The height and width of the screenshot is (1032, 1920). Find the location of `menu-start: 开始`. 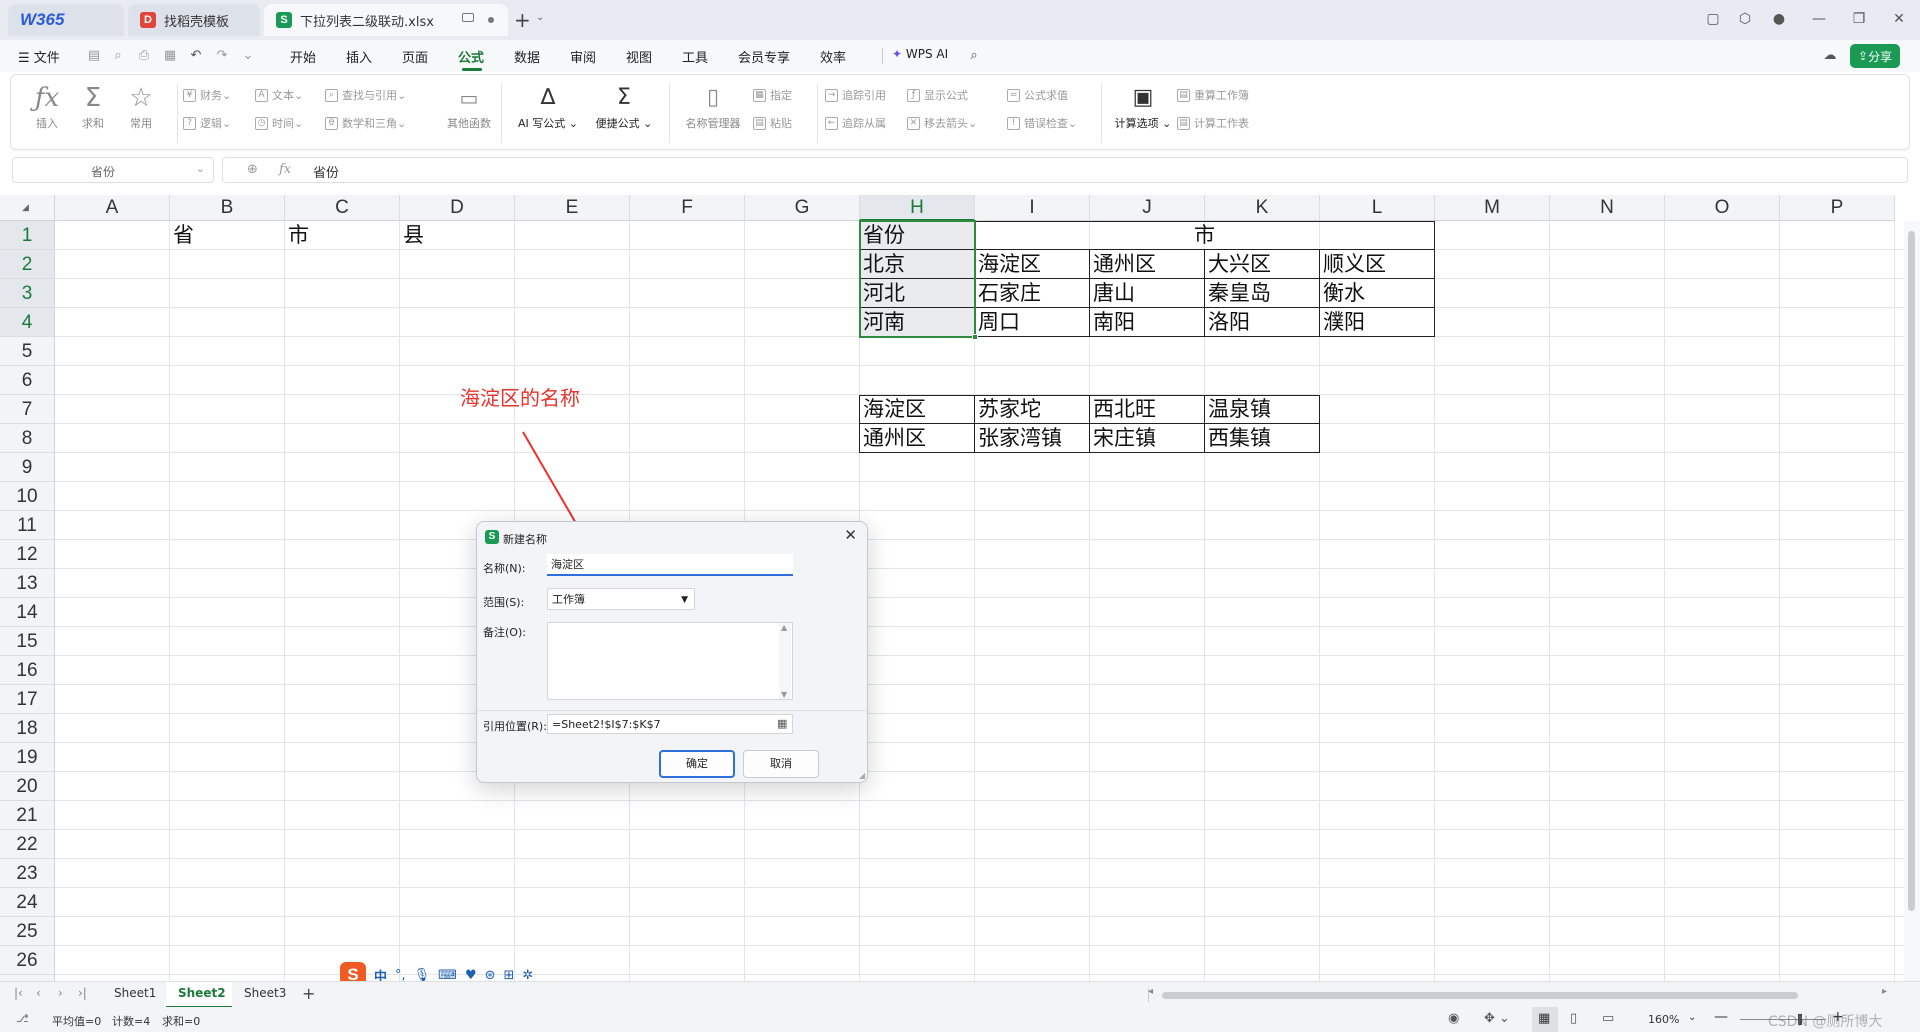

menu-start: 开始 is located at coordinates (303, 56).